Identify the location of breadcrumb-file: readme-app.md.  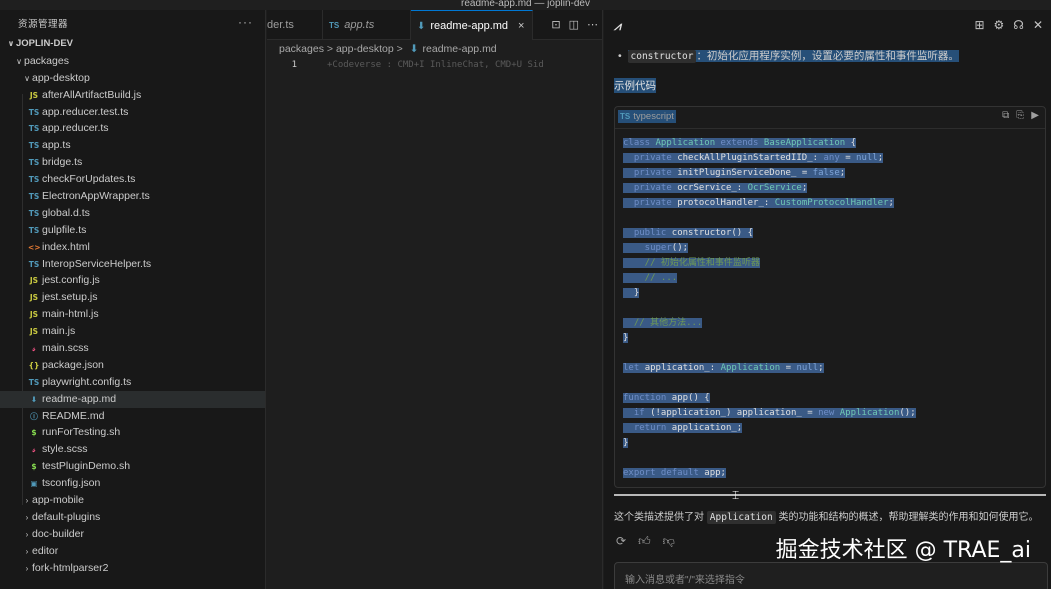
(460, 49).